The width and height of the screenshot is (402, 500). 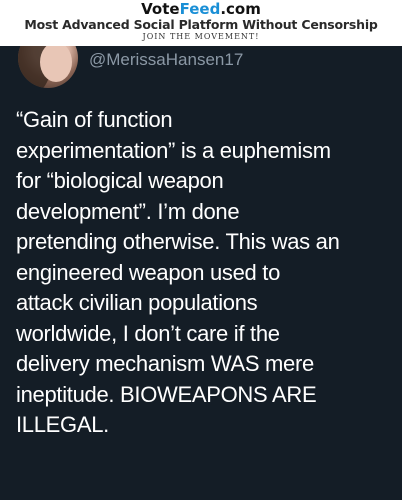 What do you see at coordinates (160, 9) in the screenshot?
I see `brand-prefix: Vote` at bounding box center [160, 9].